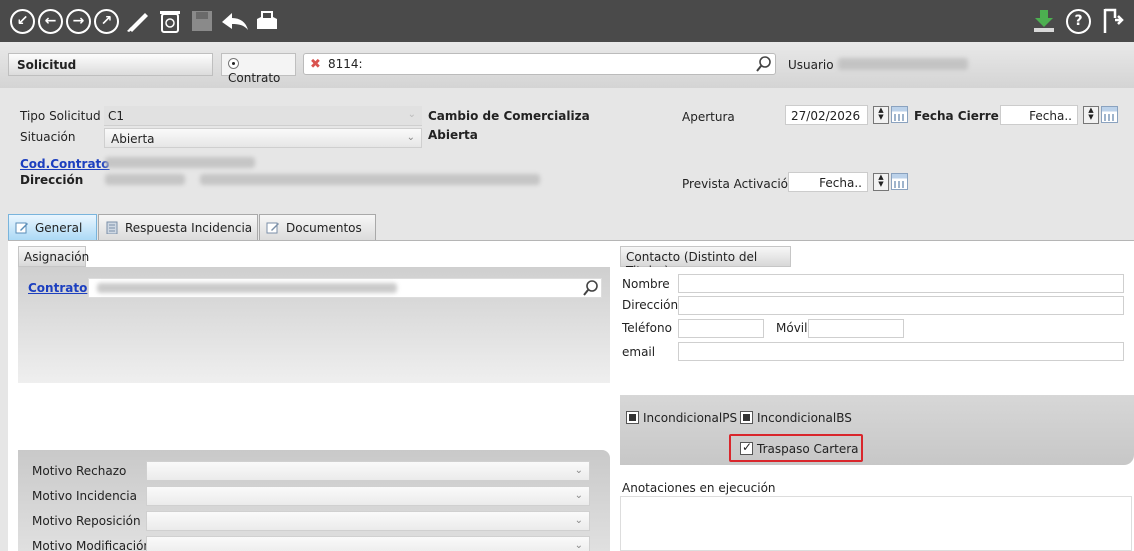  I want to click on undo-icon, so click(235, 21).